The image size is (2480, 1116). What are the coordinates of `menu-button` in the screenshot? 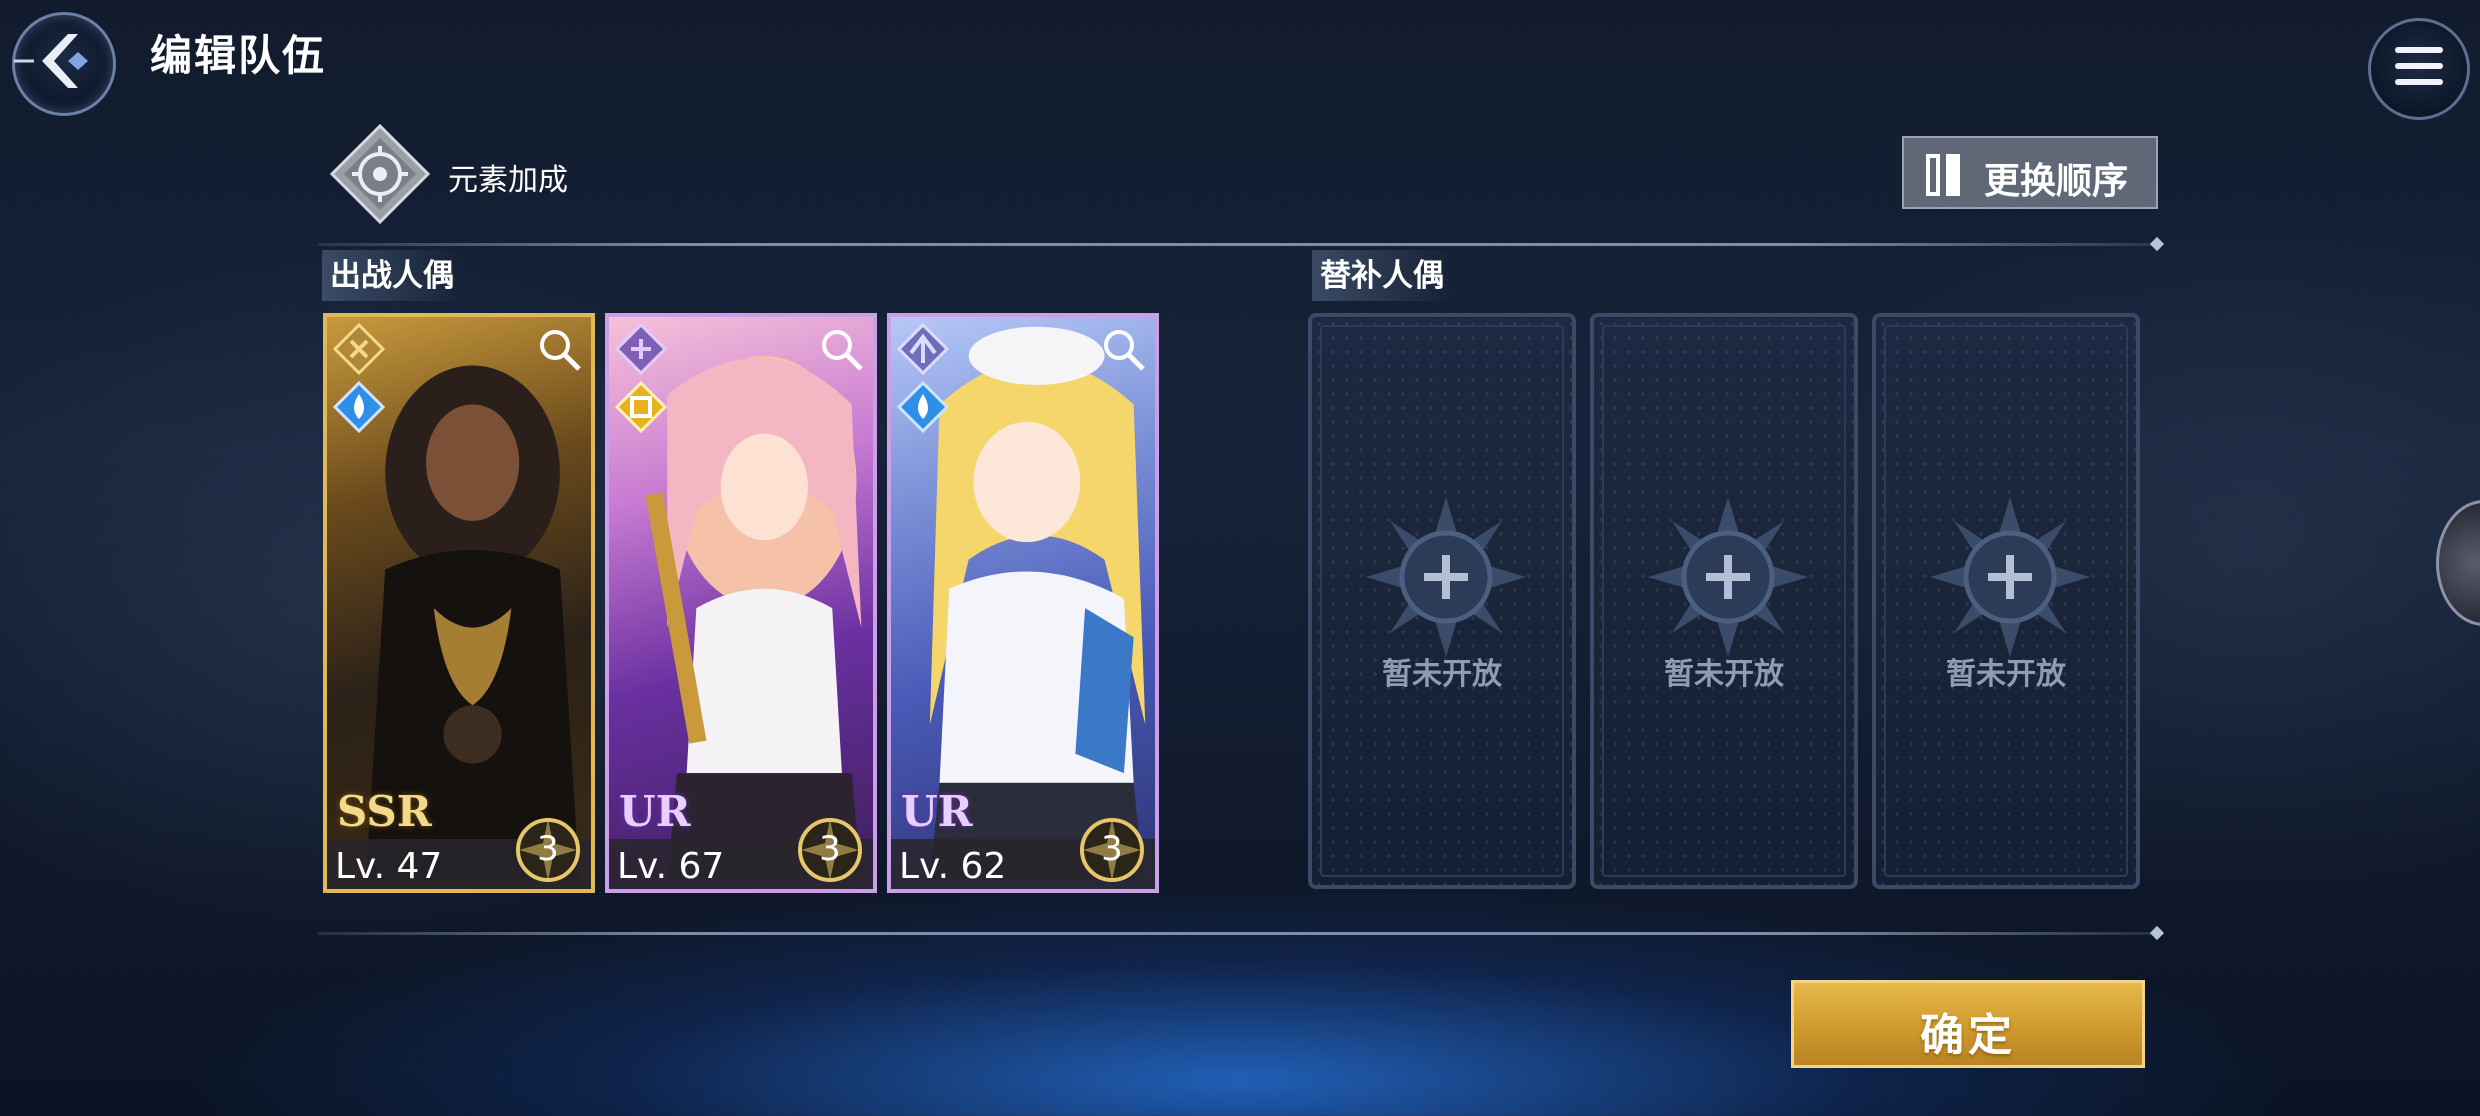 It's located at (2419, 69).